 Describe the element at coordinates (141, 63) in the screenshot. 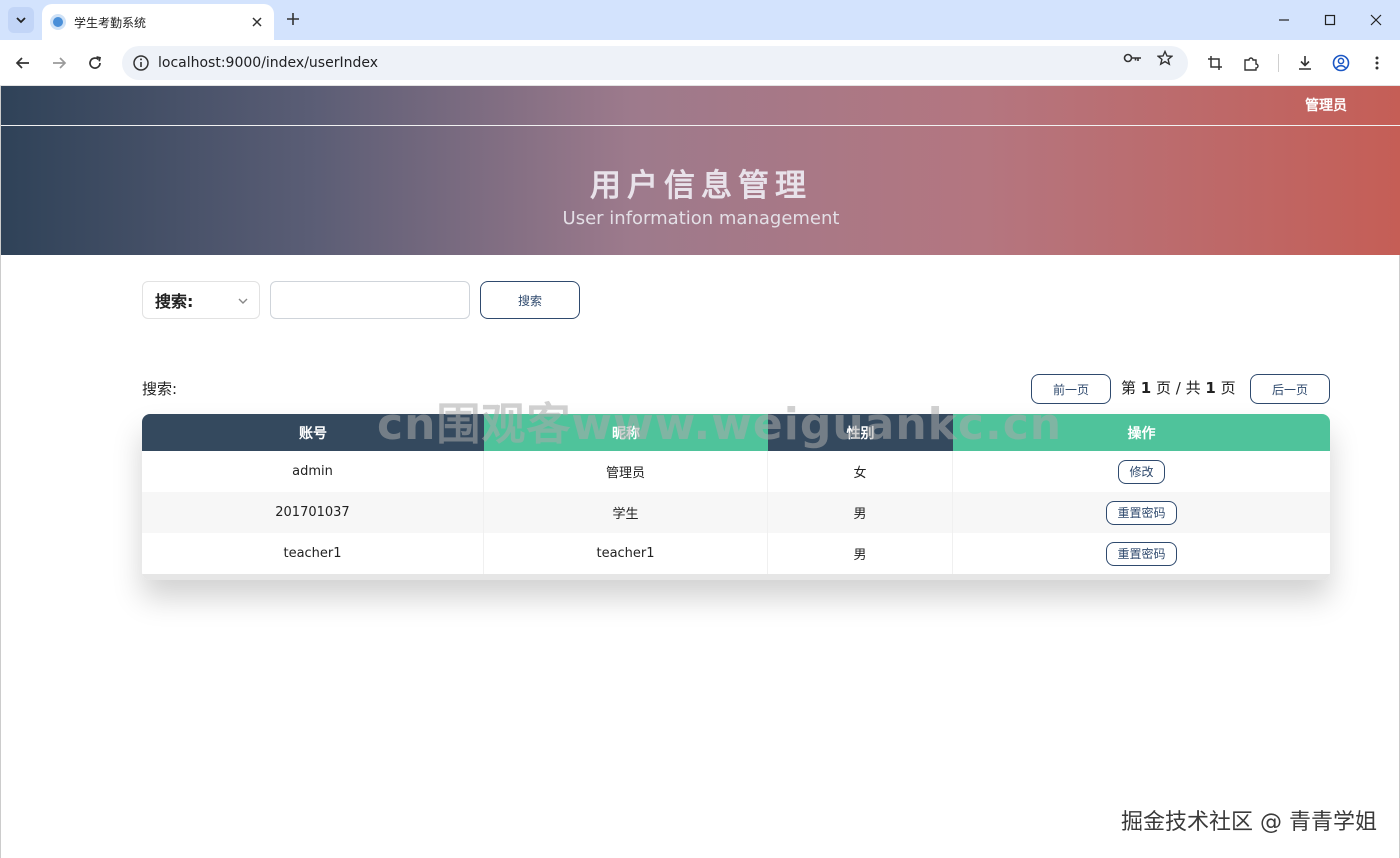

I see `site-info-icon` at that location.